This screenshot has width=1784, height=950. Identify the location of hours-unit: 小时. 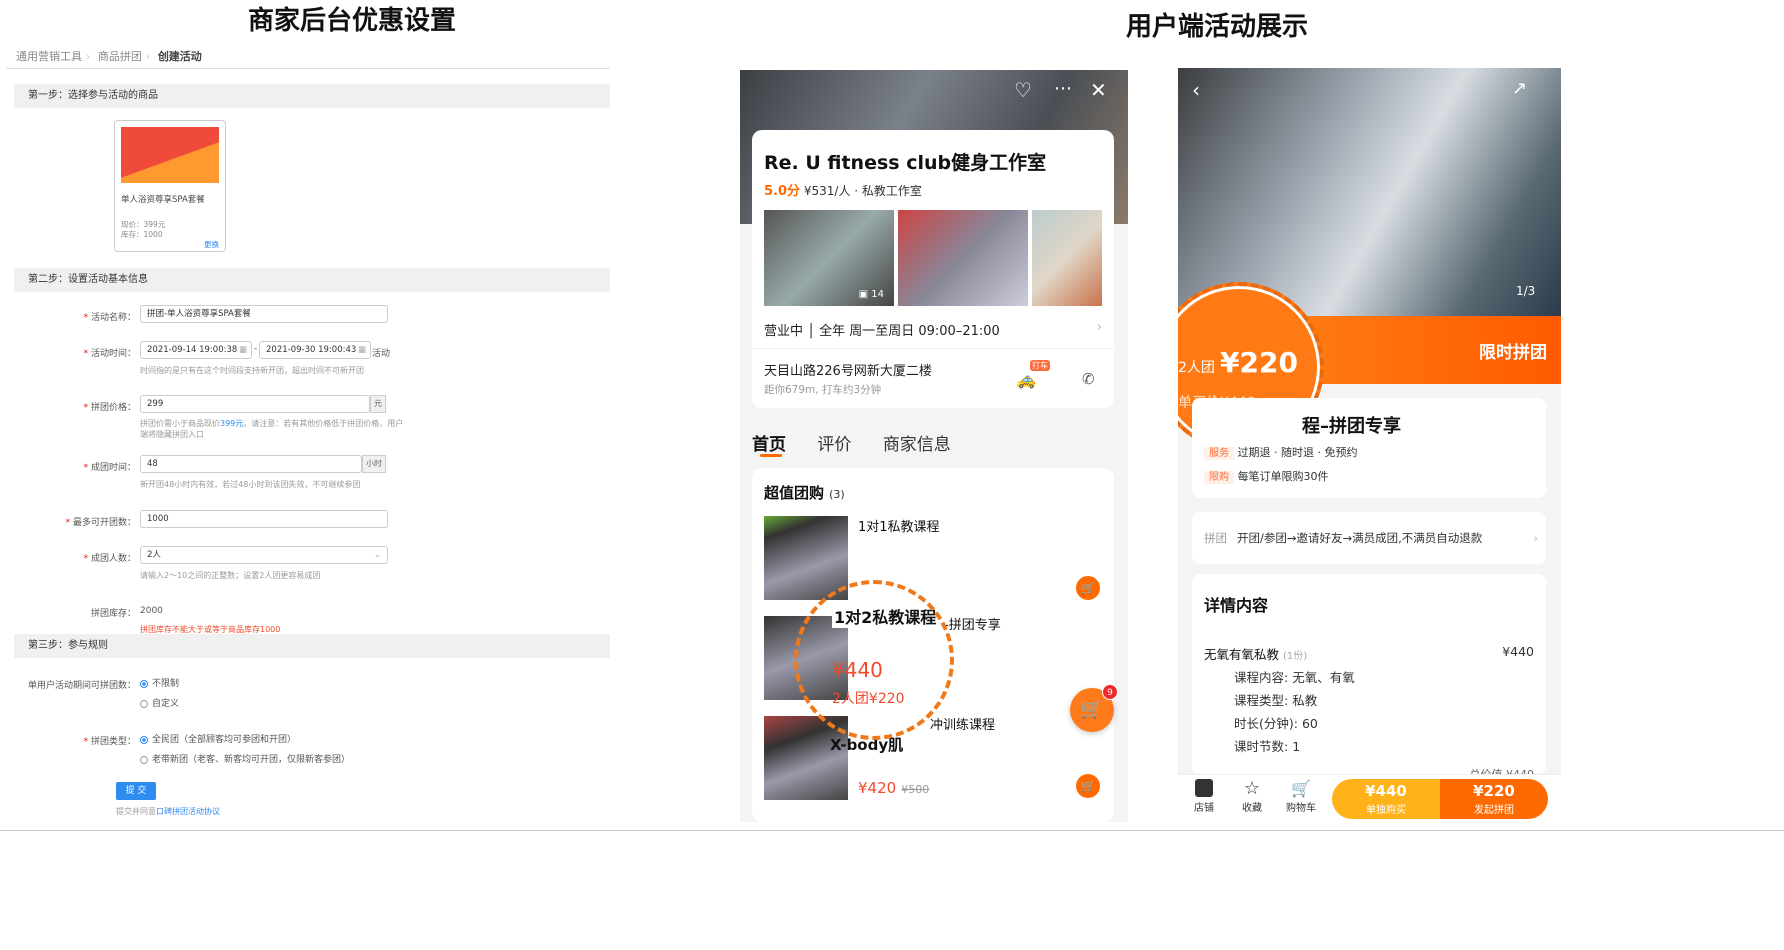
(374, 464).